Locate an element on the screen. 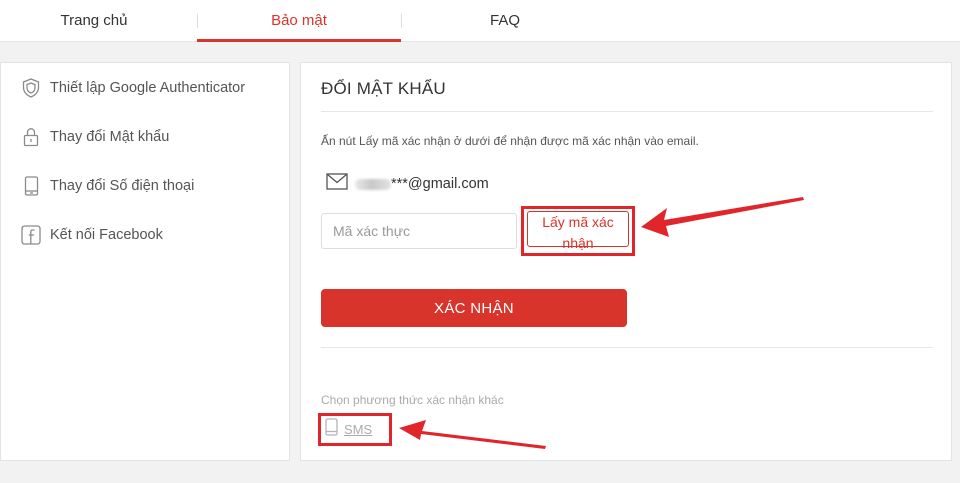 Image resolution: width=960 pixels, height=483 pixels. sidebar-item-google-authenticator: Thiết lập Google Authenticator is located at coordinates (132, 88).